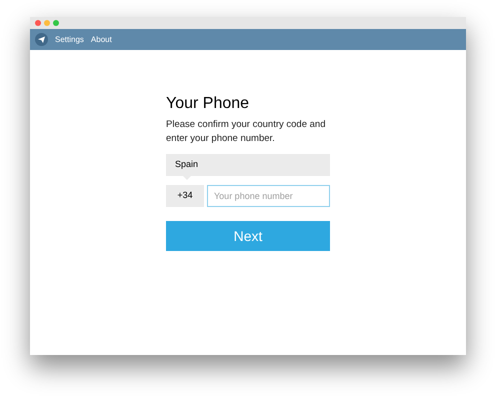 This screenshot has height=400, width=497. What do you see at coordinates (268, 196) in the screenshot?
I see `phone-number-field: Your phone number` at bounding box center [268, 196].